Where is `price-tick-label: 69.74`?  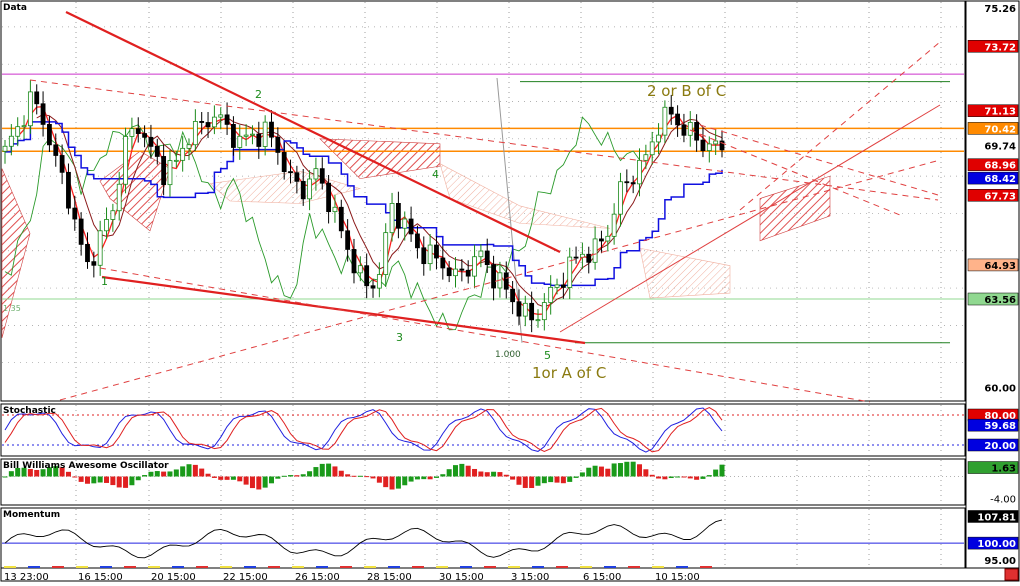
price-tick-label: 69.74 is located at coordinates (1000, 146).